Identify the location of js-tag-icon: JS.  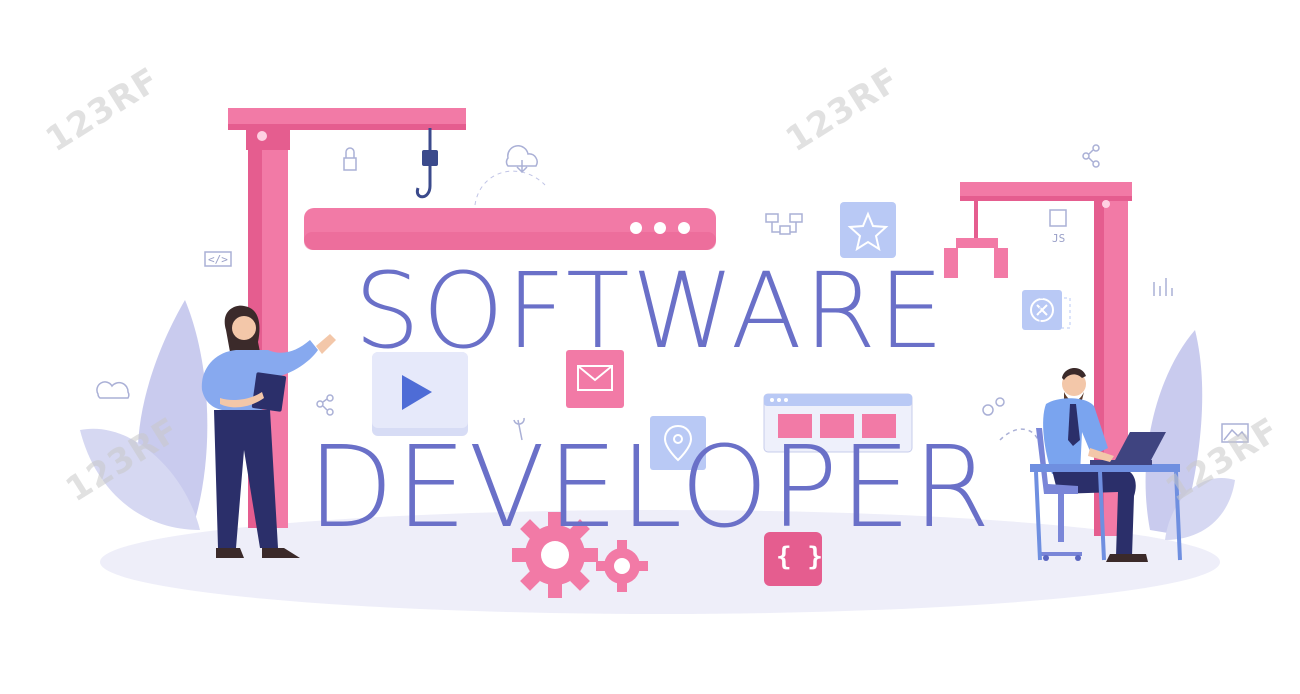
(1059, 238).